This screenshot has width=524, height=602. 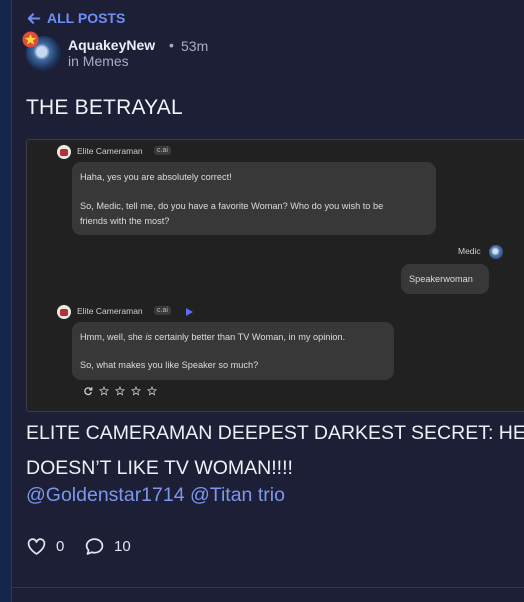 I want to click on comment-icon, so click(x=94, y=546).